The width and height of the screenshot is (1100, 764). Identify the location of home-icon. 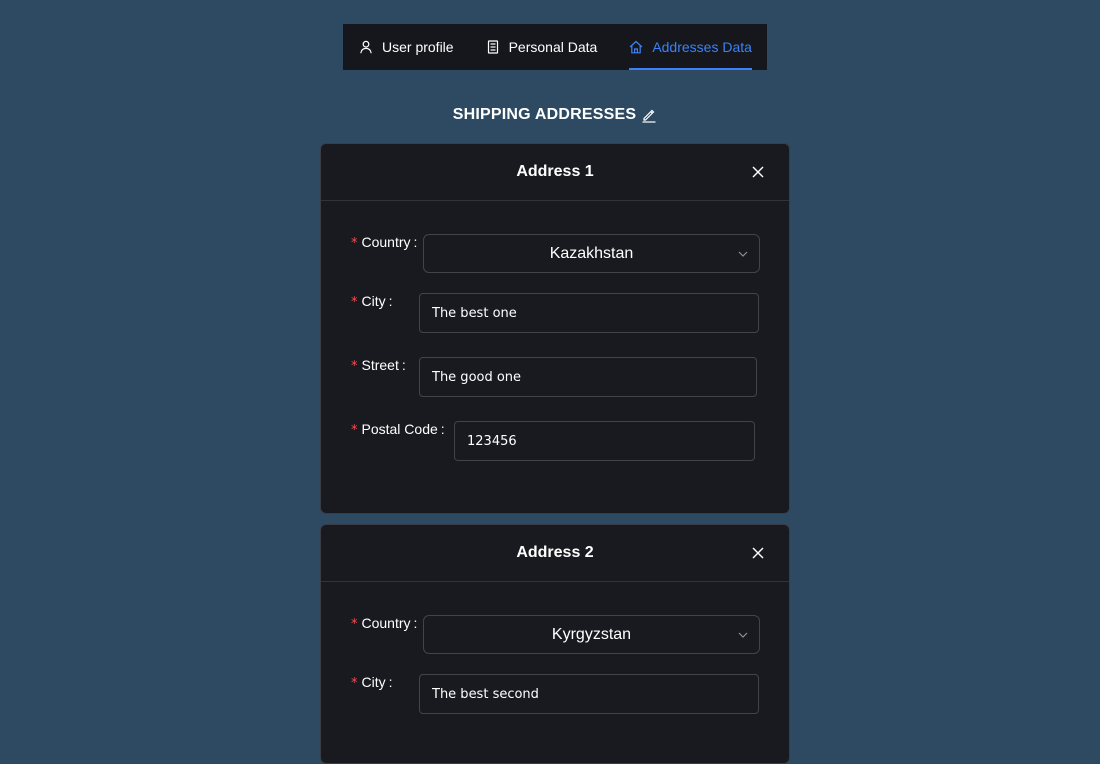
(636, 47).